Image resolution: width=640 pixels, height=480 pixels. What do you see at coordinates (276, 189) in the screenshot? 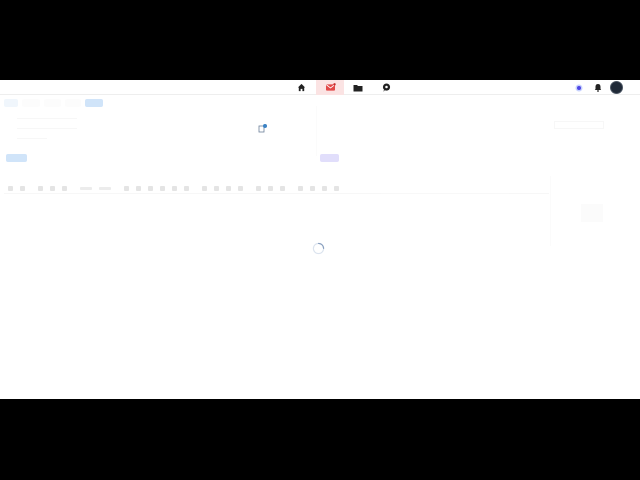
I see `editor-toolbar` at bounding box center [276, 189].